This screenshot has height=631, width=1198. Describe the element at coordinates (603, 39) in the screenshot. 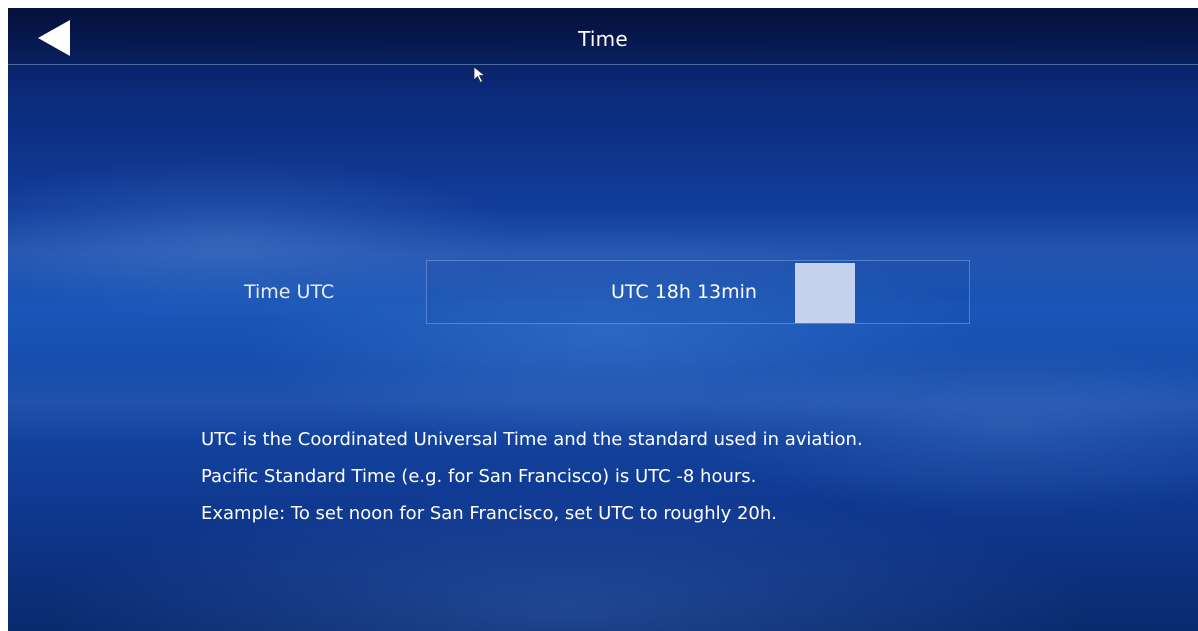

I see `page-title: Time` at that location.